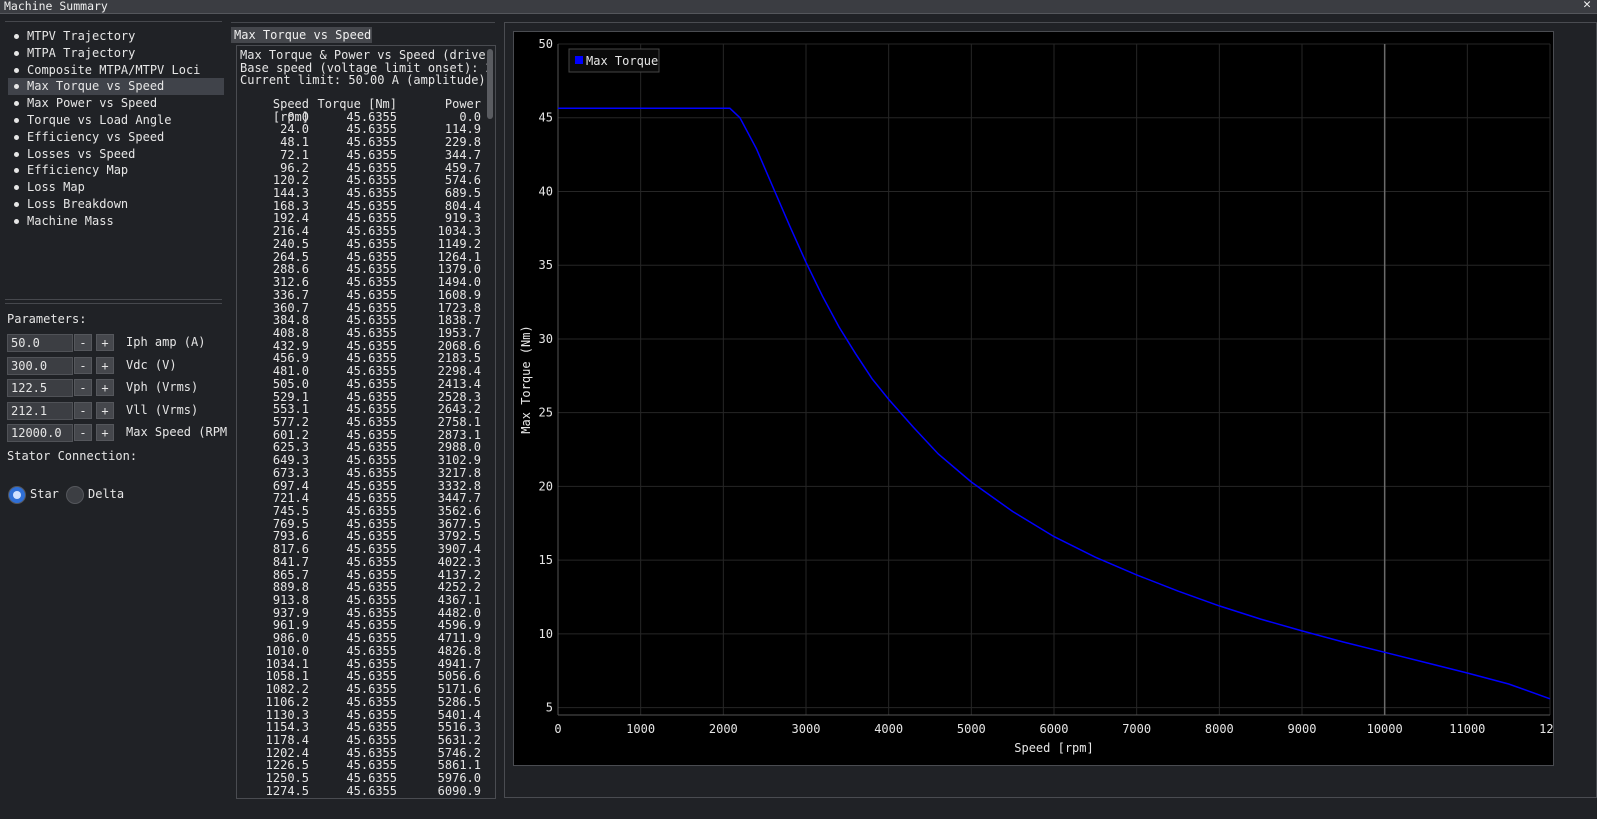 Image resolution: width=1597 pixels, height=819 pixels. I want to click on nav-item: Max Torque vs Speed, so click(116, 87).